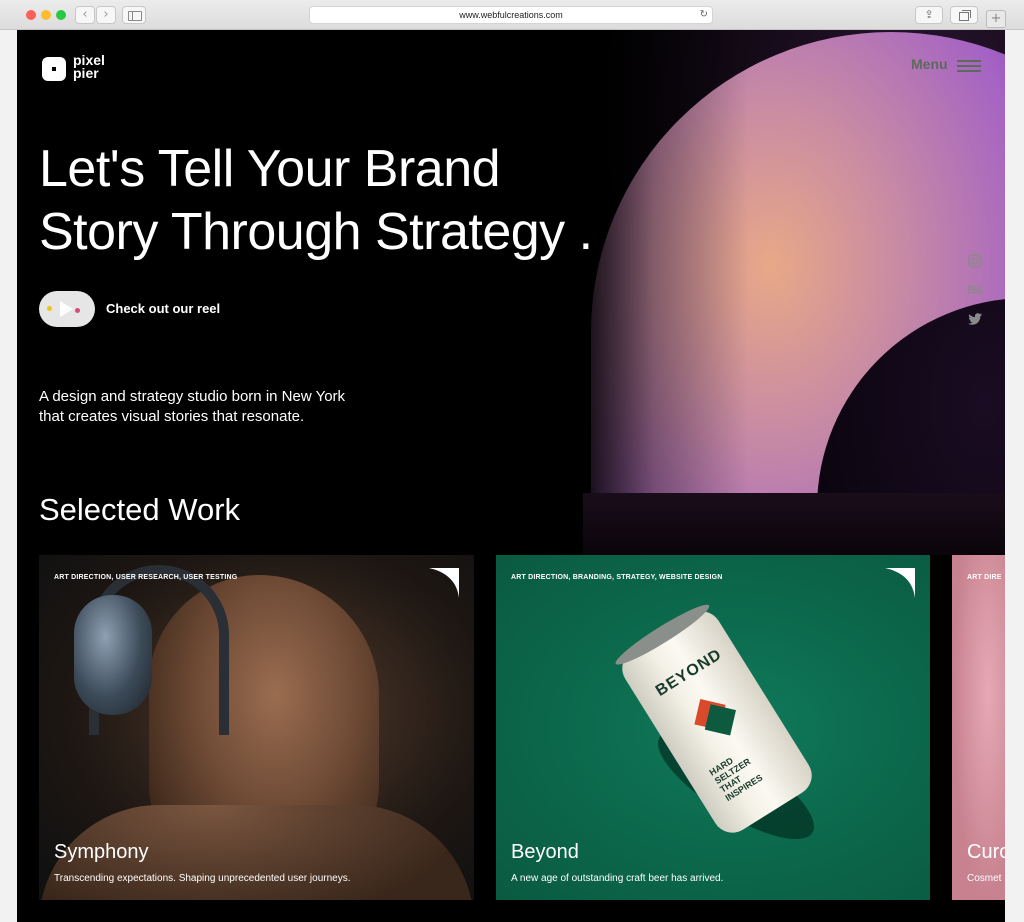  What do you see at coordinates (113, 655) in the screenshot?
I see `headphones-image` at bounding box center [113, 655].